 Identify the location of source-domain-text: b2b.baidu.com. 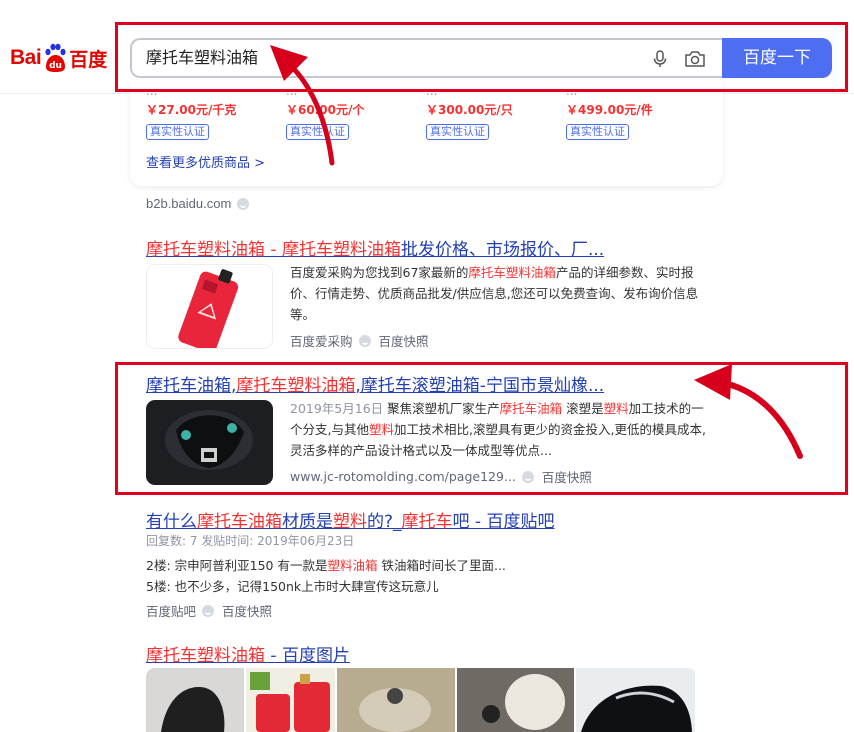
(188, 203).